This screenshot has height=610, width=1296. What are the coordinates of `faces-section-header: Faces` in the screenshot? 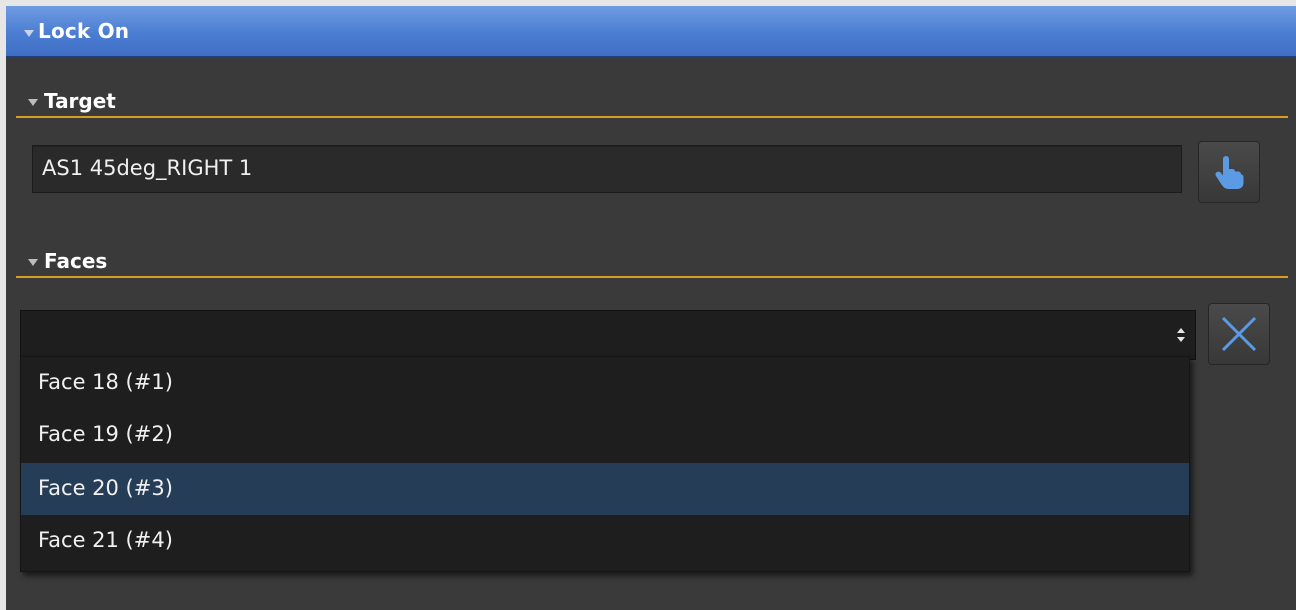 It's located at (652, 262).